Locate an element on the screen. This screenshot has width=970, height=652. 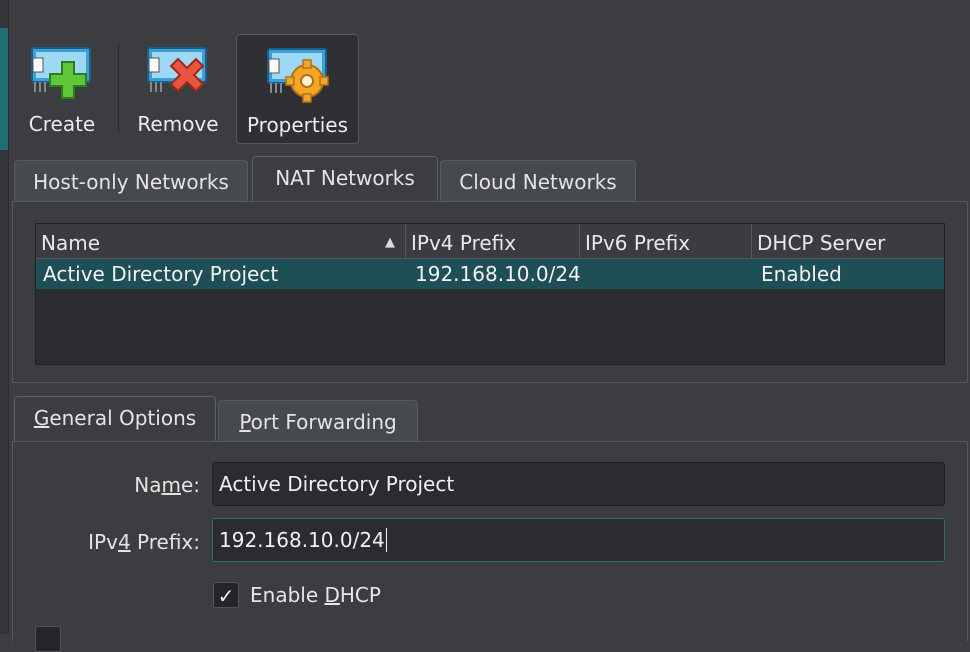
network-properties-icon is located at coordinates (297, 75).